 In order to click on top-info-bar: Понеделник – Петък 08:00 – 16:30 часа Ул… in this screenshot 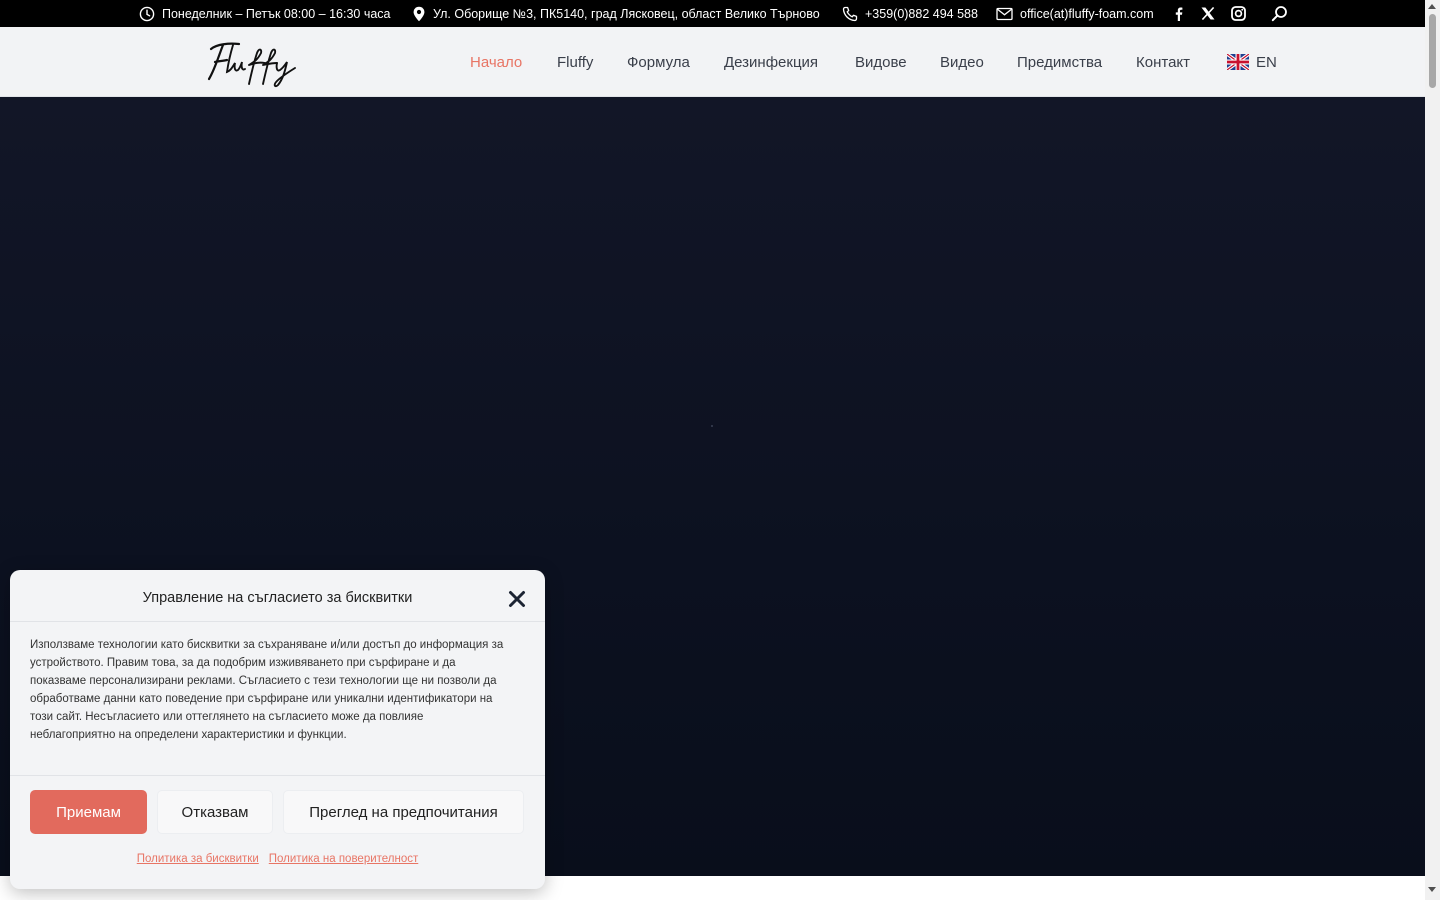, I will do `click(712, 13)`.